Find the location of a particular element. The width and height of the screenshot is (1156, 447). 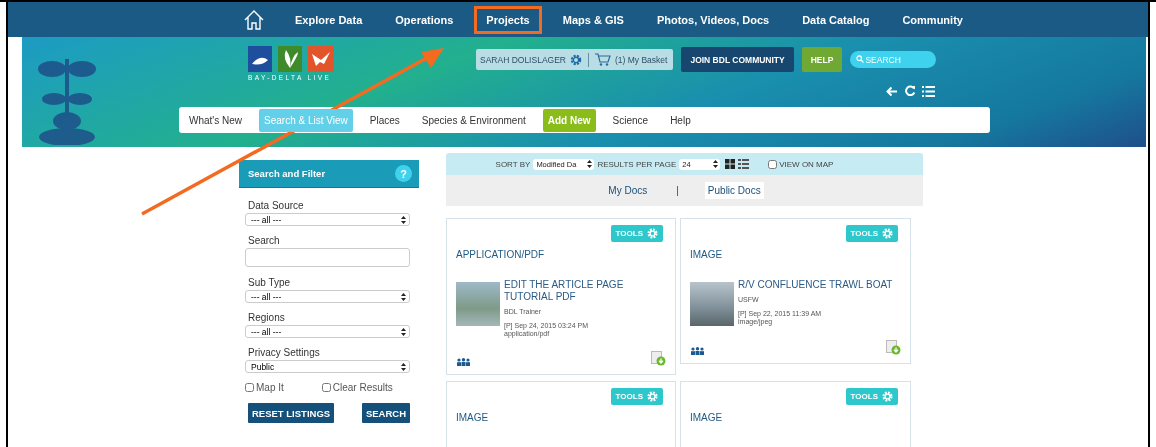

document-title: EDIT THE ARTICLE PAGE TUTORIAL PDF is located at coordinates (585, 291).